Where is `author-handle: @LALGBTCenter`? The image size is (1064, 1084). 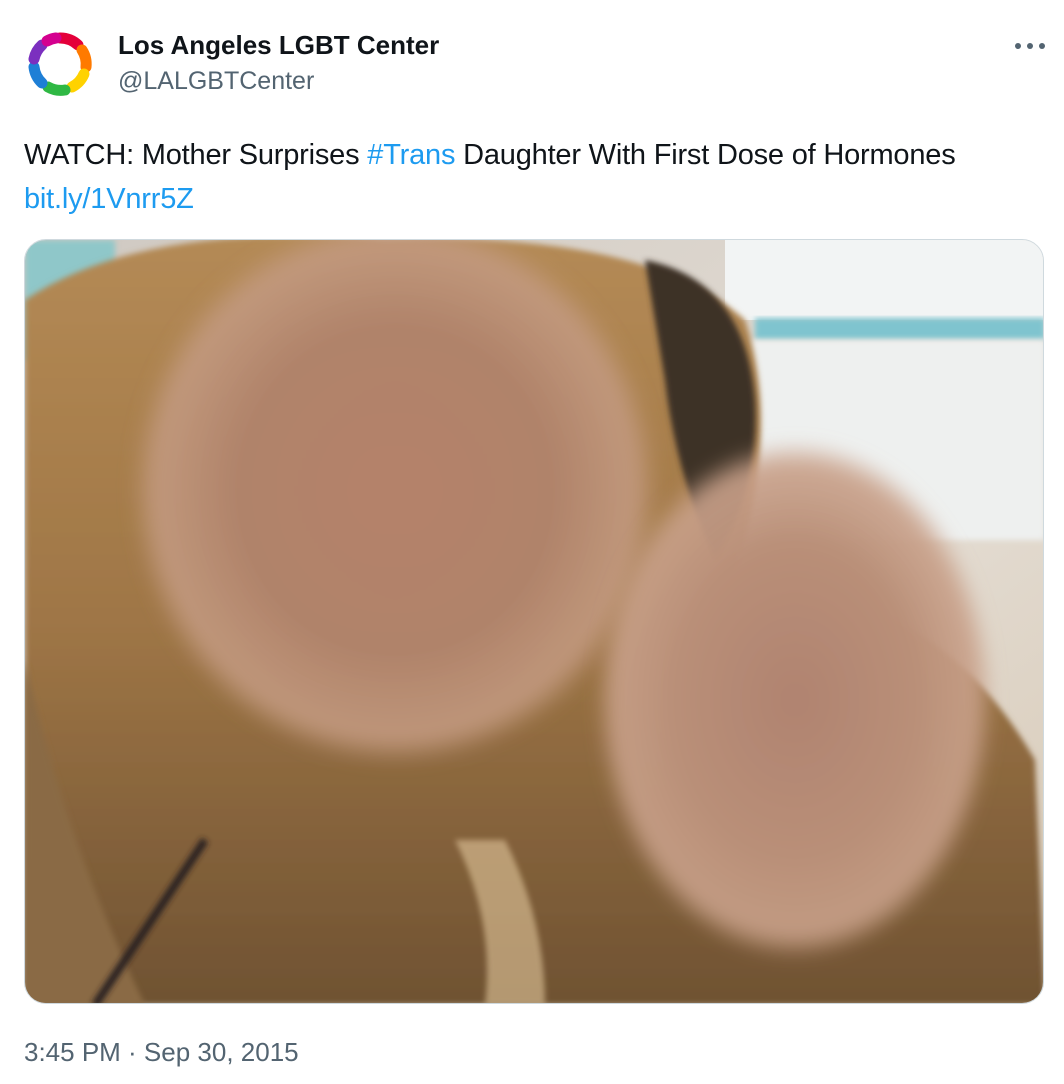 author-handle: @LALGBTCenter is located at coordinates (216, 81).